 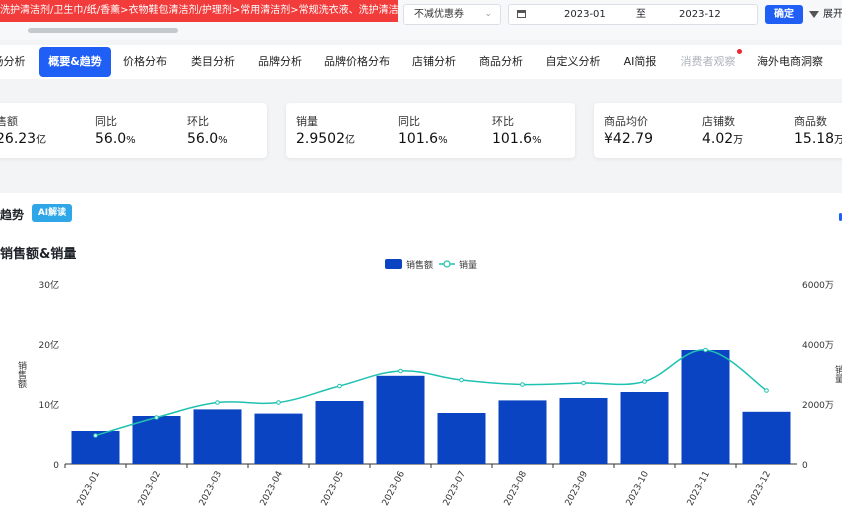 What do you see at coordinates (837, 373) in the screenshot?
I see `y2-axis-label: 销量` at bounding box center [837, 373].